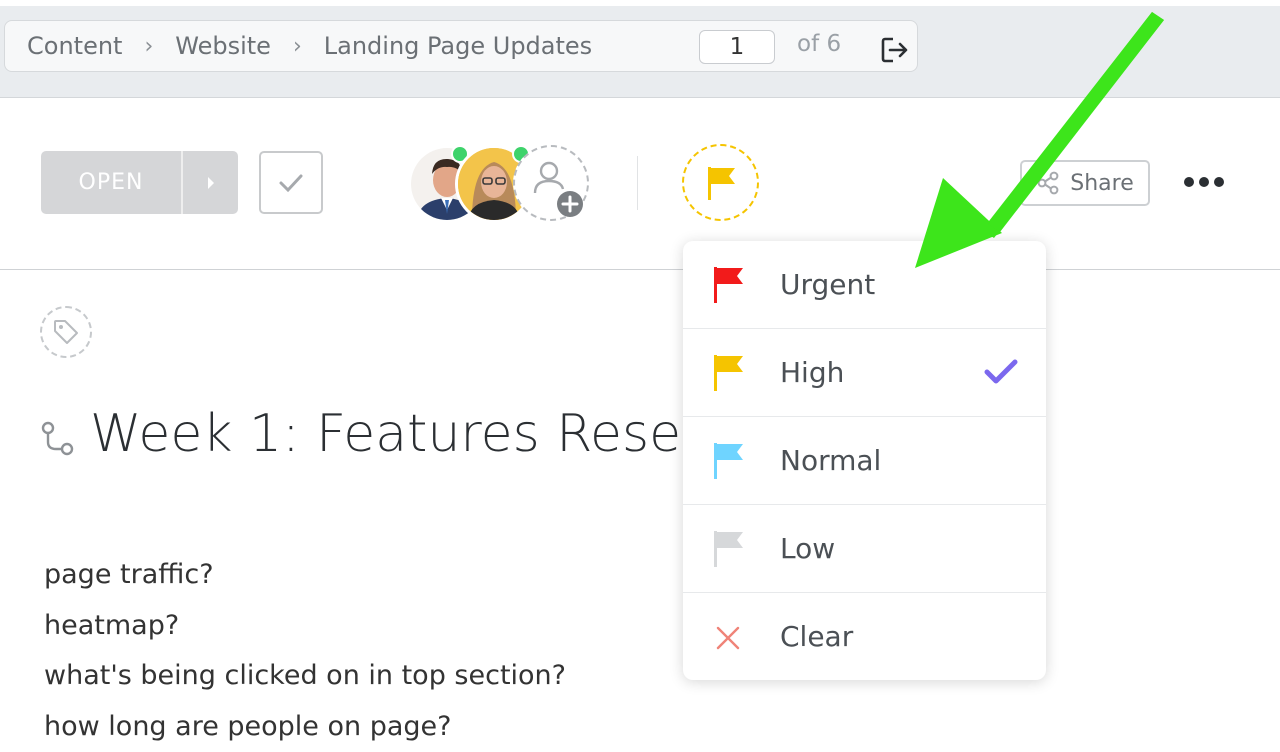  I want to click on priority-option-clear: Clear, so click(864, 636).